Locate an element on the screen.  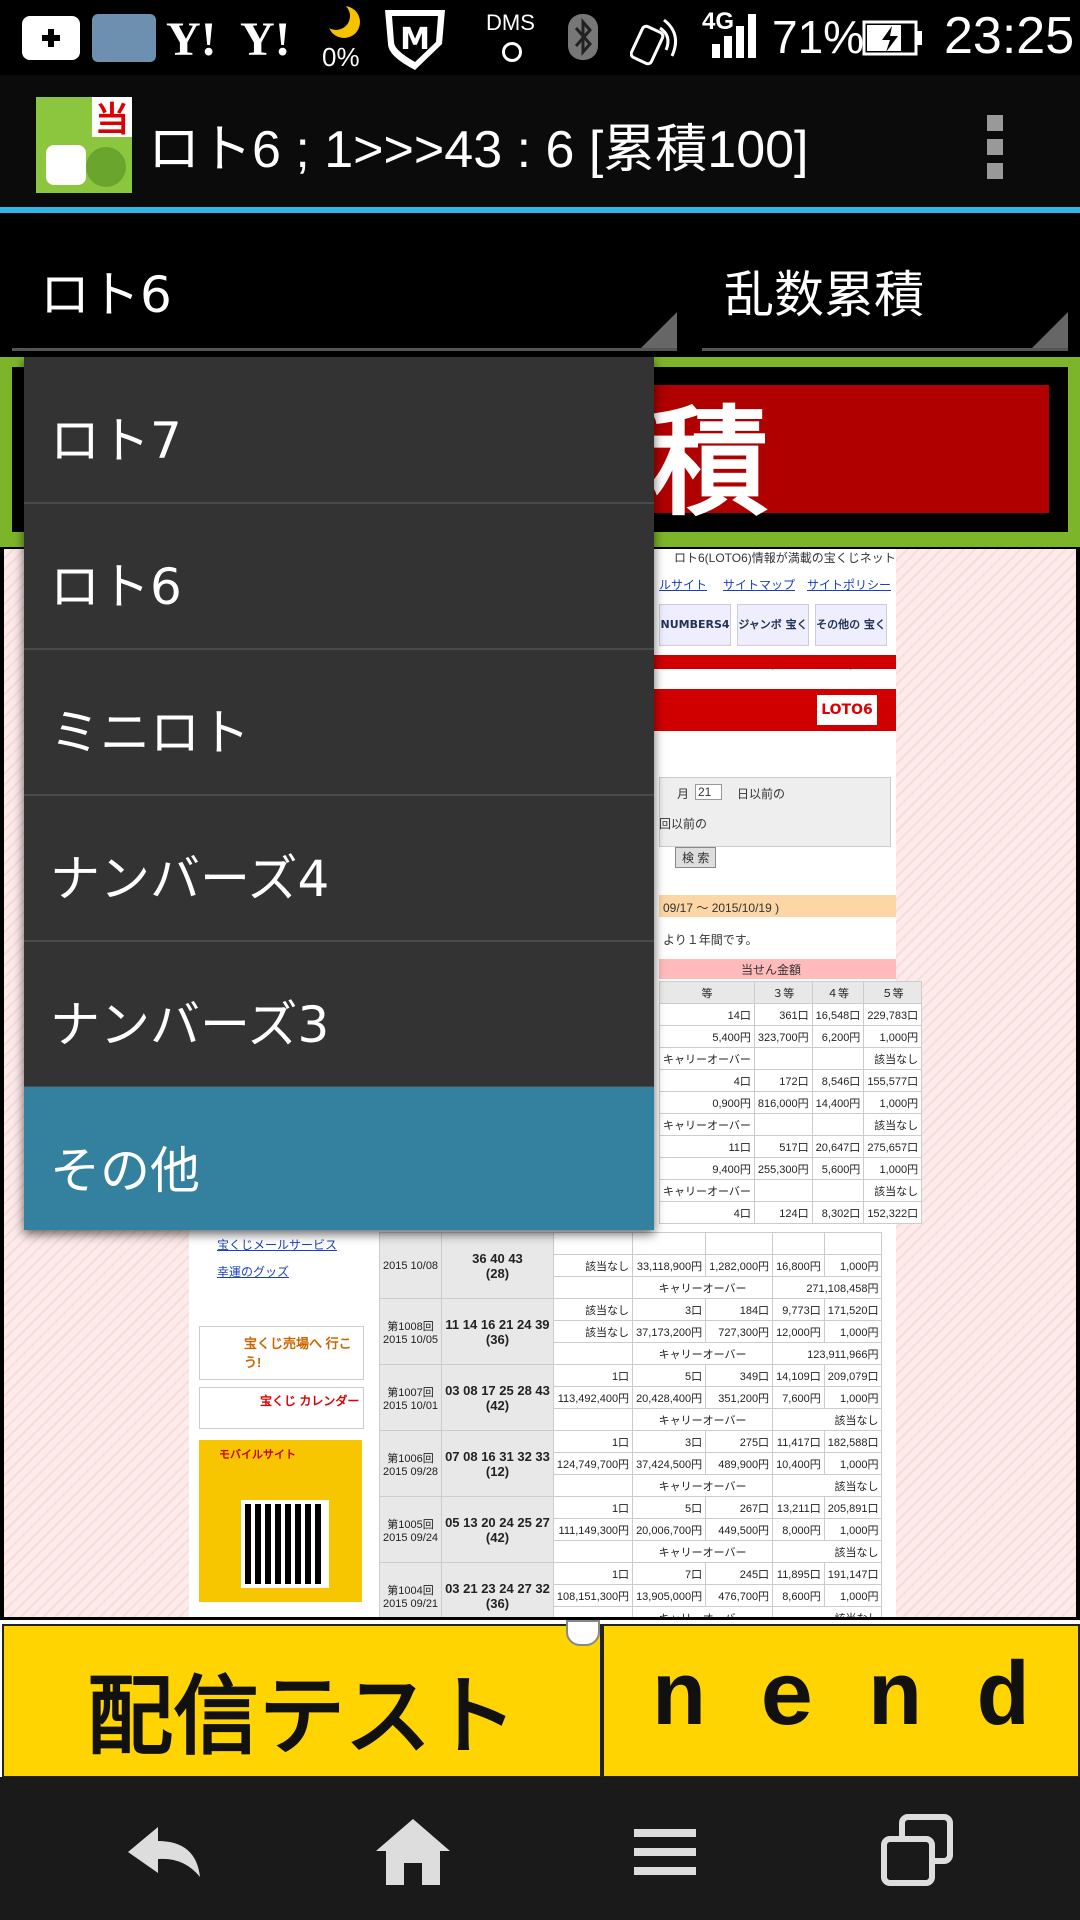
other-lottery-logo: その他の 宝くじ is located at coordinates (851, 637).